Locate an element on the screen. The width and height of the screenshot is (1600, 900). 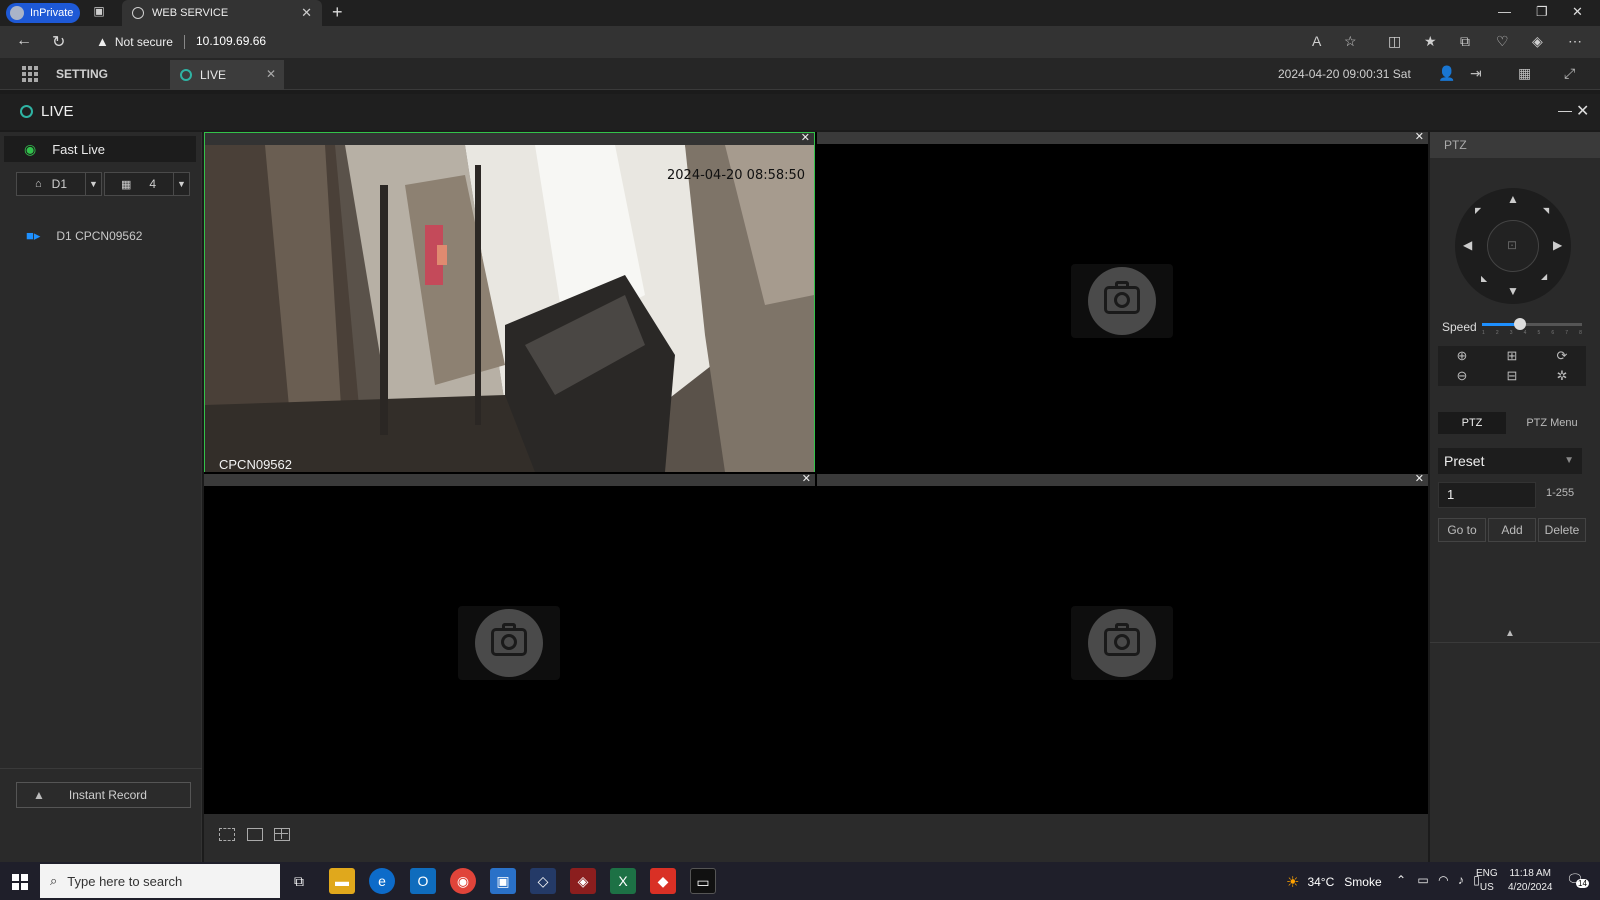
url-field: 10.109.69.66 is located at coordinates (231, 41).